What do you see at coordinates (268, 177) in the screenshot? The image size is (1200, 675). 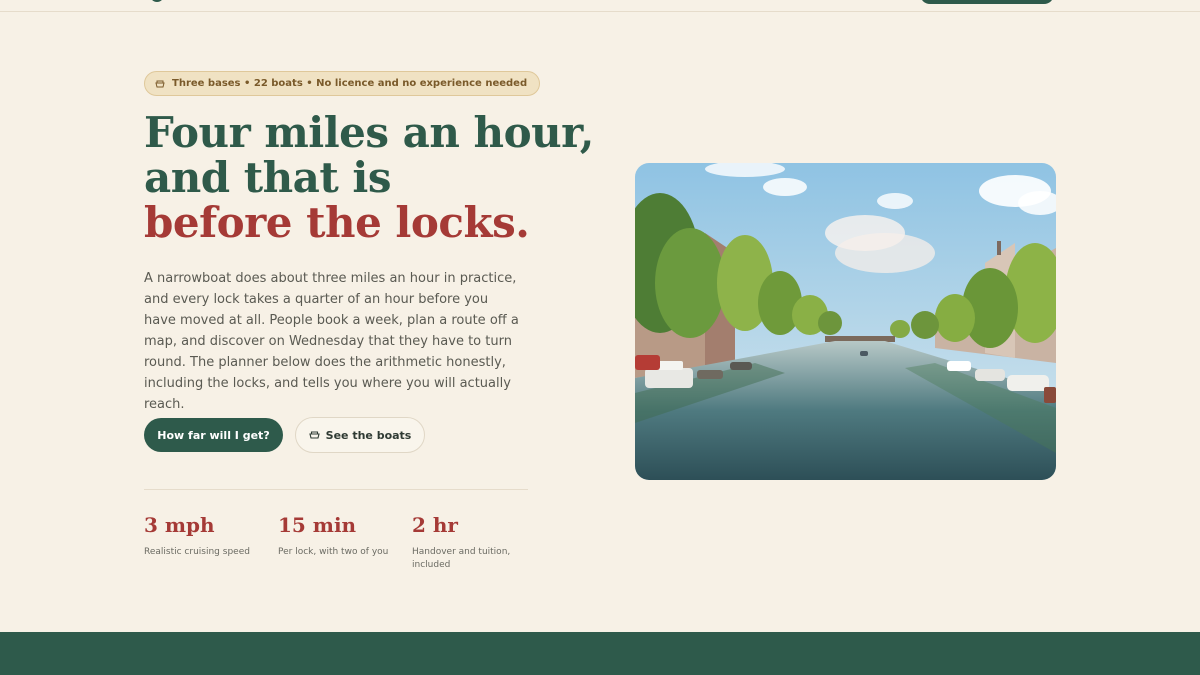 I see `headline-line-2: and that is` at bounding box center [268, 177].